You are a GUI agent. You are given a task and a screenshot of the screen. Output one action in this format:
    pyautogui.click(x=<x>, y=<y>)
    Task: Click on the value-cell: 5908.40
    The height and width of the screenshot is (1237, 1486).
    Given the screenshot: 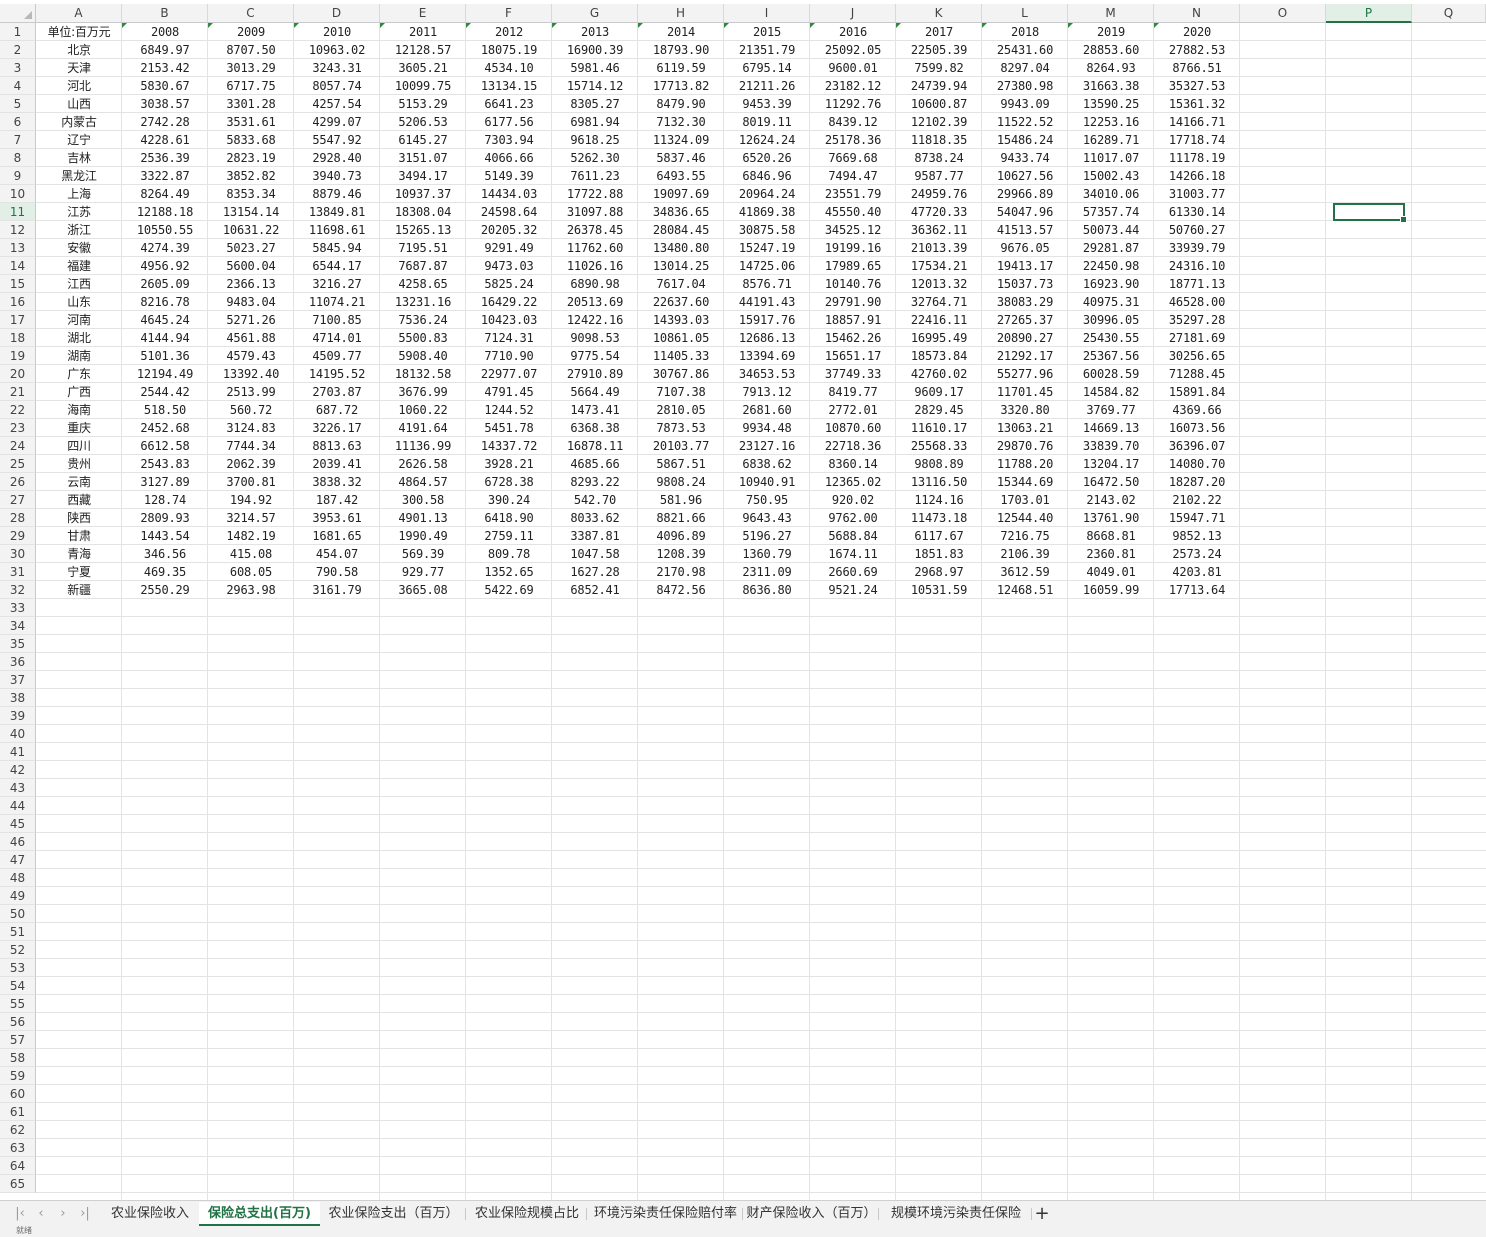 What is the action you would take?
    pyautogui.click(x=423, y=356)
    